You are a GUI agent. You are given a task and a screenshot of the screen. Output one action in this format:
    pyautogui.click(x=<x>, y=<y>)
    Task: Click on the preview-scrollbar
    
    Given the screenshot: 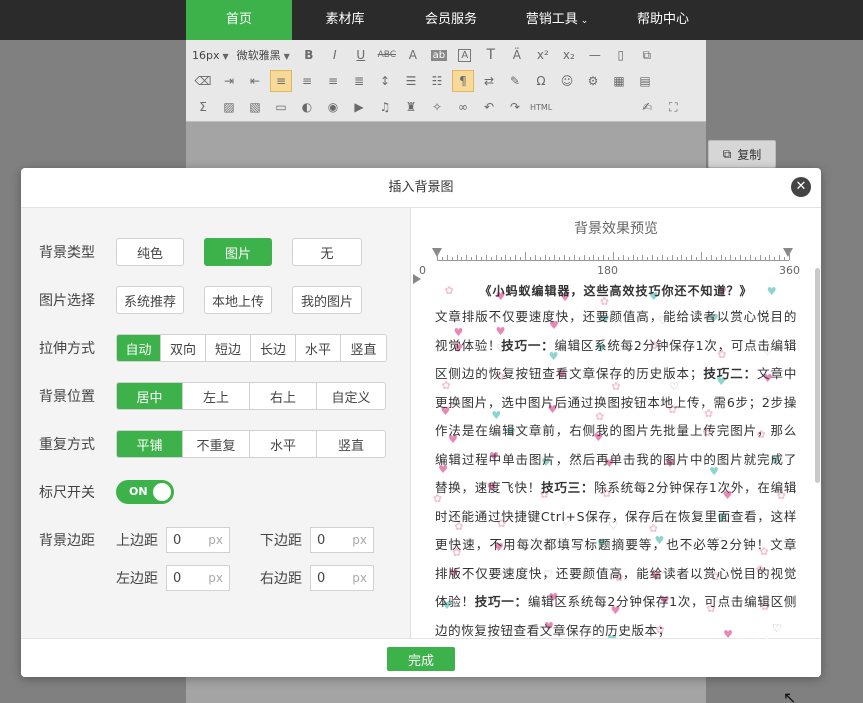 What is the action you would take?
    pyautogui.click(x=817, y=375)
    